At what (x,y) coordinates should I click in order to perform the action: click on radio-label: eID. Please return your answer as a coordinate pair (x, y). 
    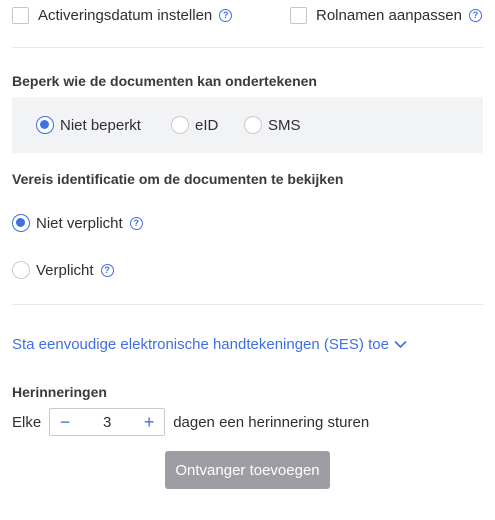
    Looking at the image, I should click on (207, 125).